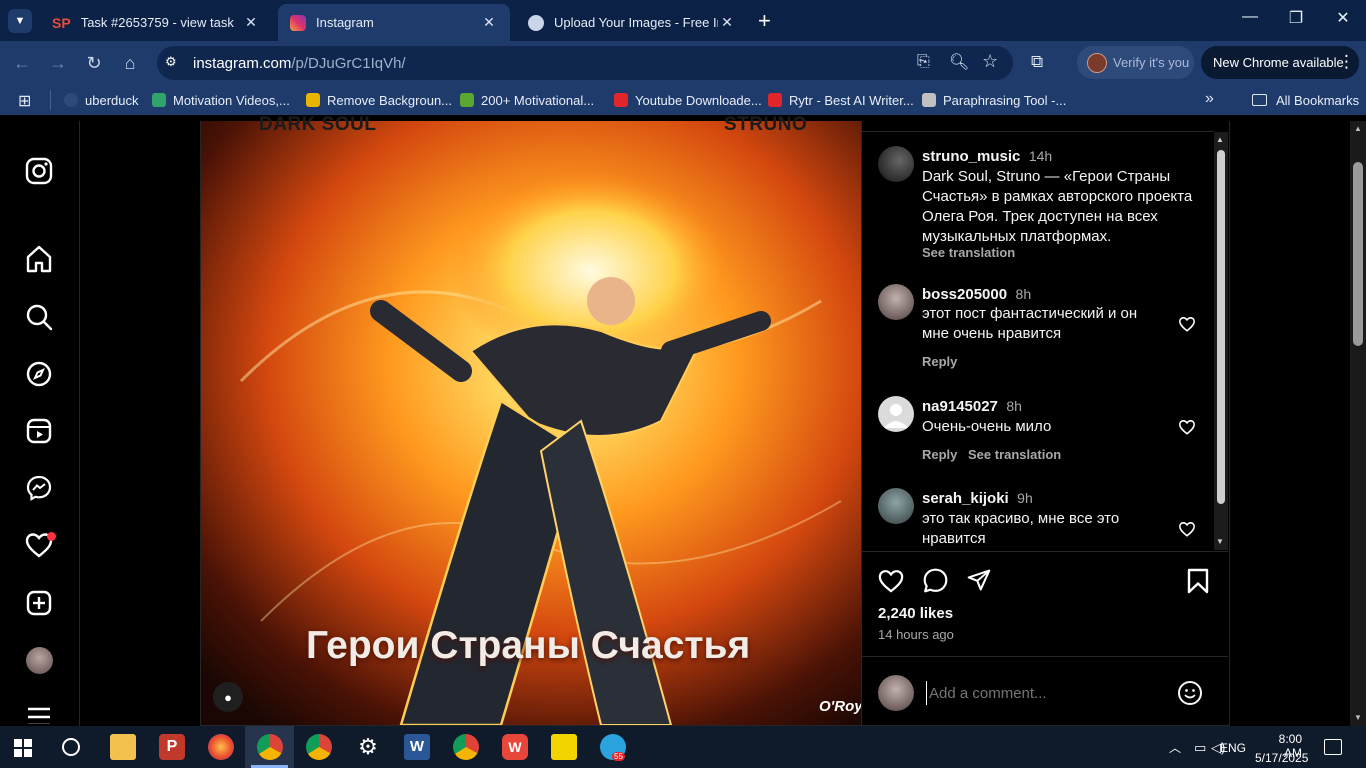 The height and width of the screenshot is (768, 1366). What do you see at coordinates (417, 747) in the screenshot?
I see `word-icon: W` at bounding box center [417, 747].